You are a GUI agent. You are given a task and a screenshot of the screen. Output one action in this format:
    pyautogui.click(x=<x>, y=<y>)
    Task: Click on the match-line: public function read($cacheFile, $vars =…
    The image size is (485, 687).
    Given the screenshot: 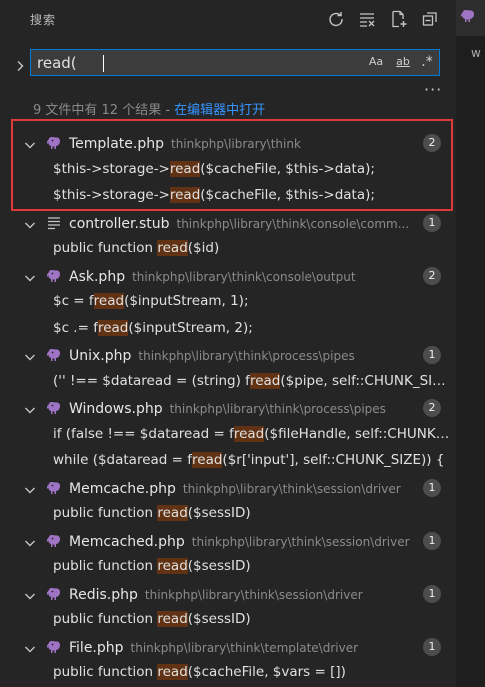 What is the action you would take?
    pyautogui.click(x=251, y=672)
    